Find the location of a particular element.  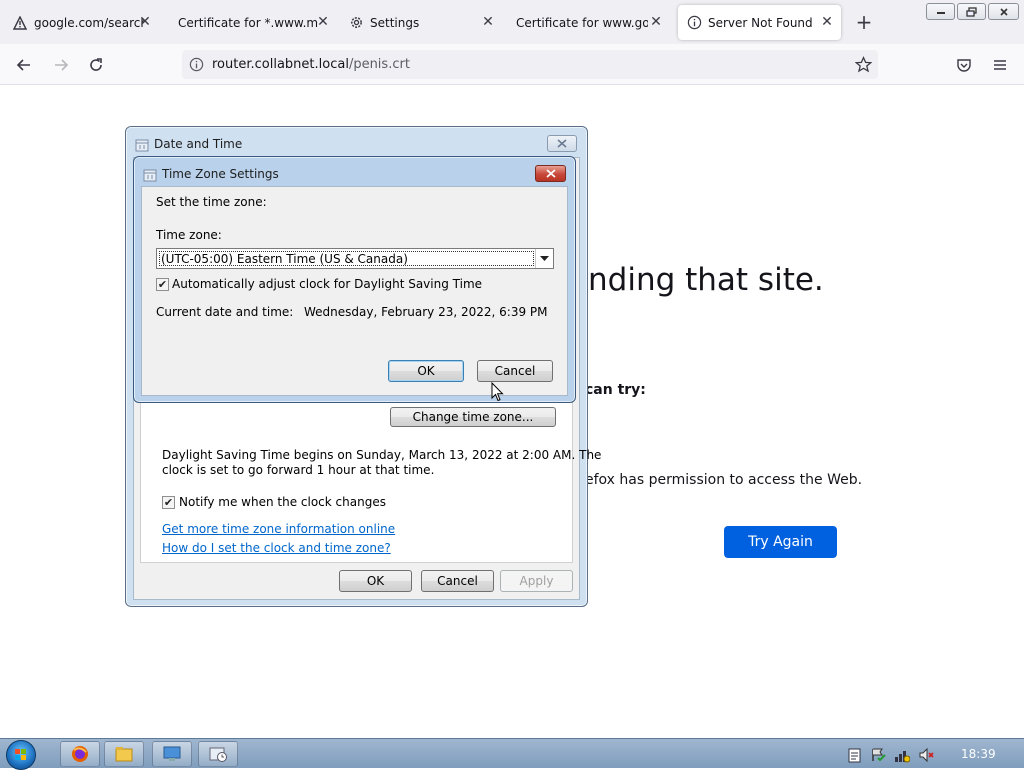

dialog-title: Time Zone Settings is located at coordinates (220, 174).